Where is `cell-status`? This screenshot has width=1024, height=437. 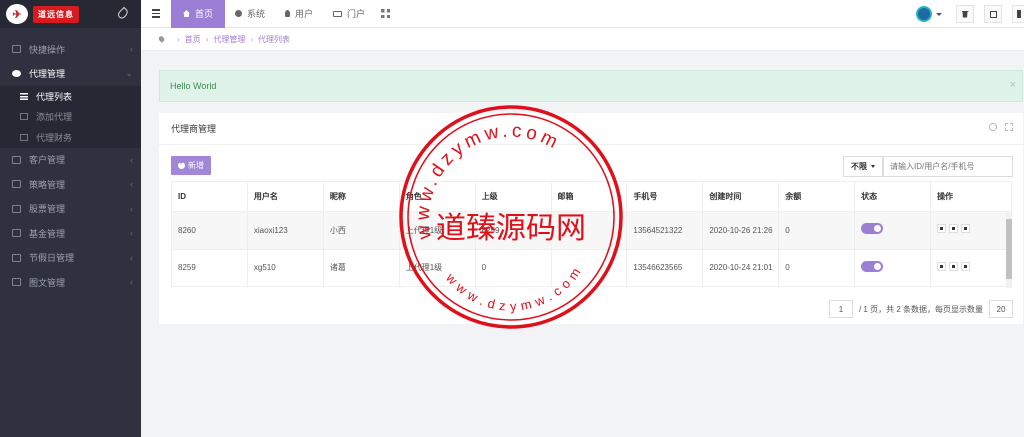 cell-status is located at coordinates (893, 230).